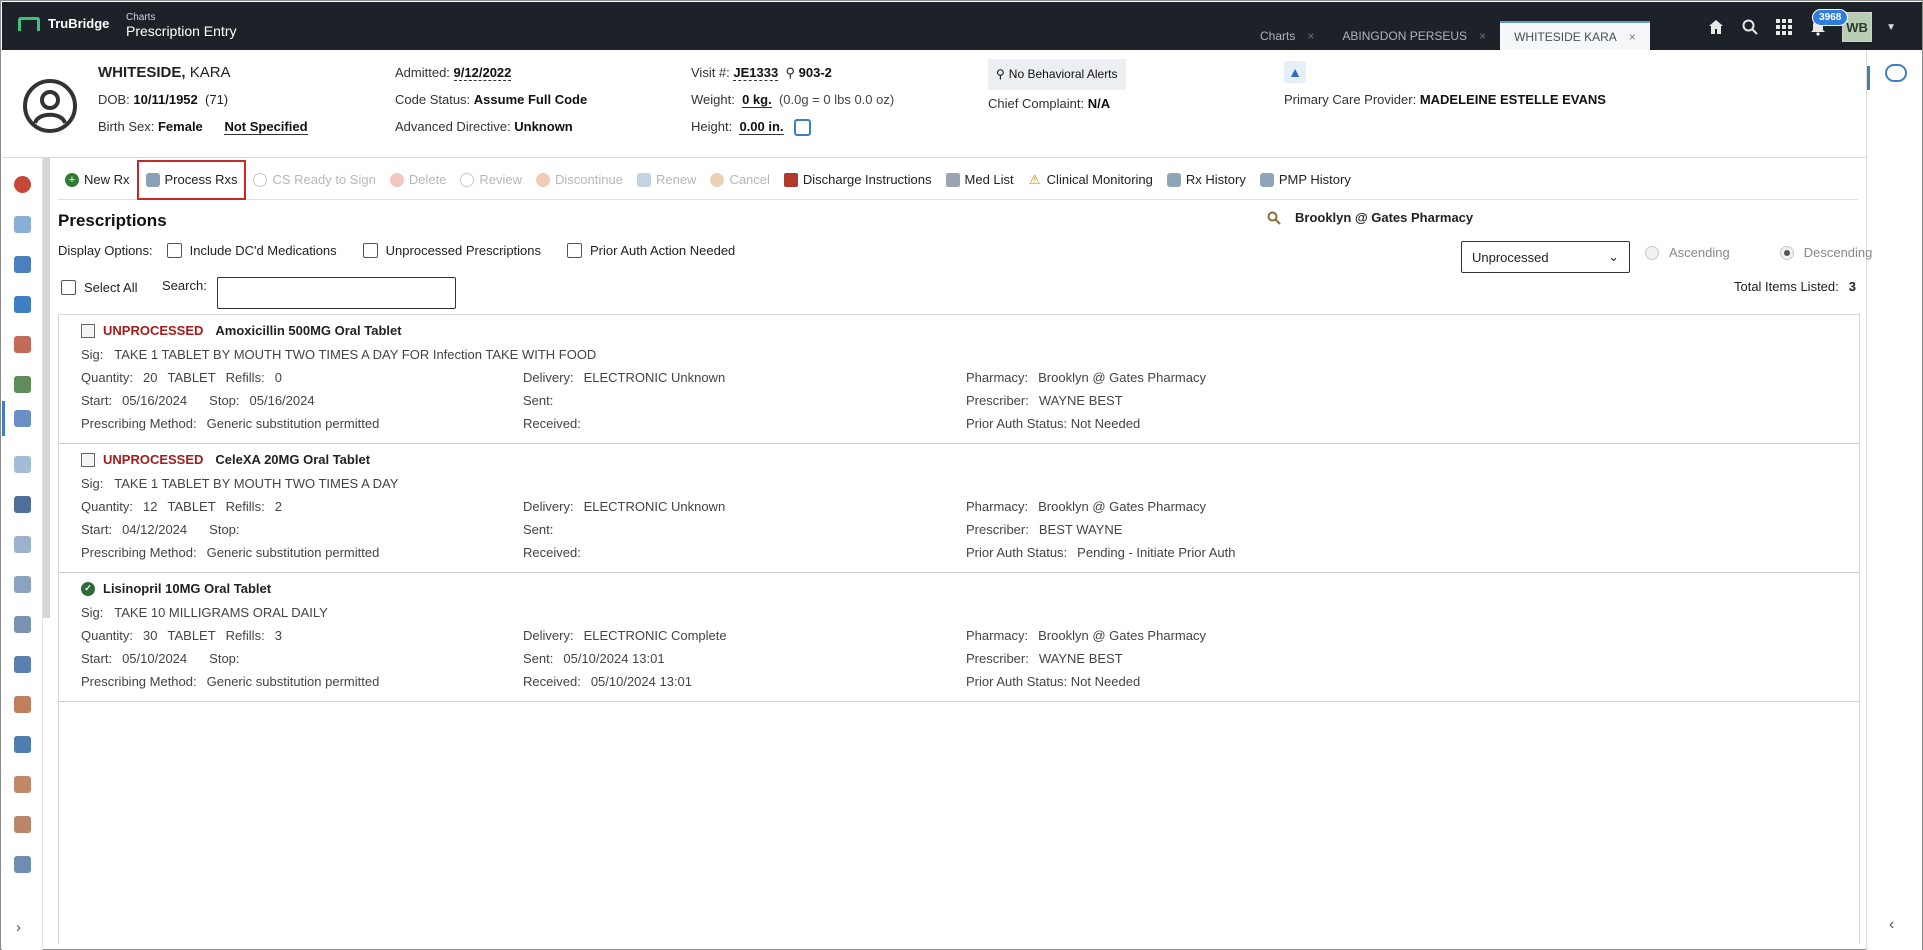 This screenshot has height=950, width=1923. I want to click on pmp-history-button: PMP History, so click(1305, 180).